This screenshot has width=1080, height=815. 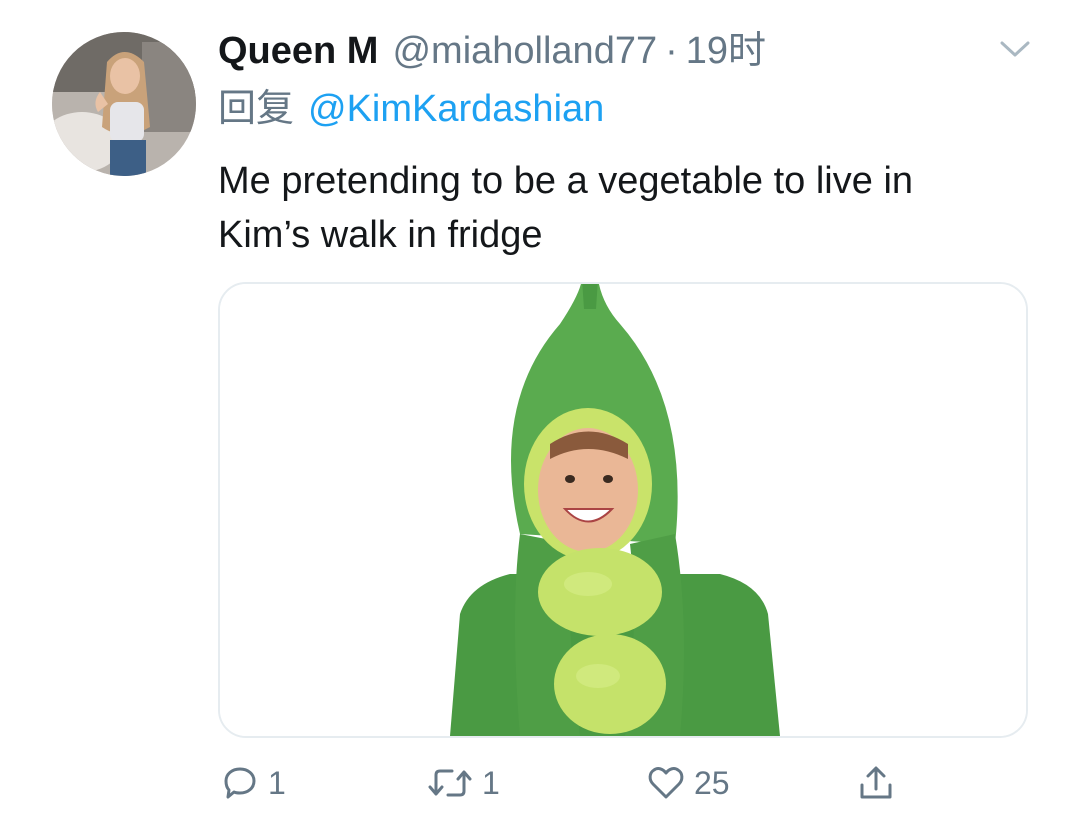 What do you see at coordinates (277, 782) in the screenshot?
I see `reply-count: 1` at bounding box center [277, 782].